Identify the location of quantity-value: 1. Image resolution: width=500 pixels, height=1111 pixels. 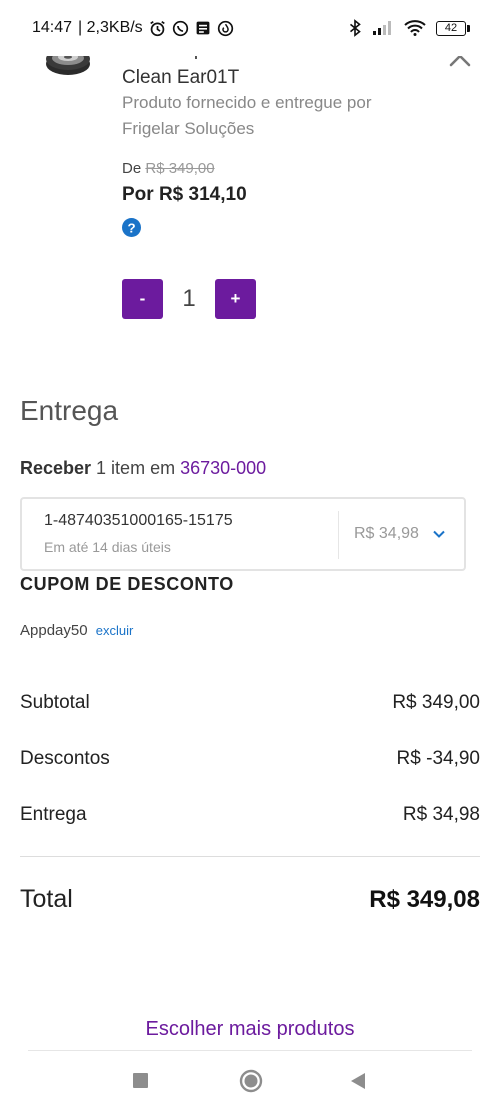
(189, 298).